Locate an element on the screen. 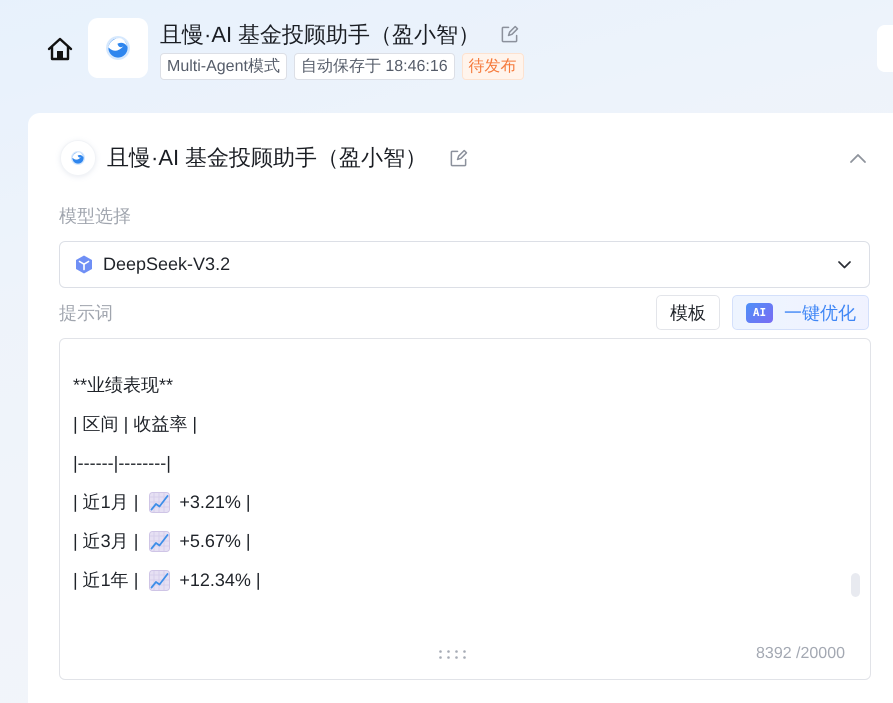 Image resolution: width=893 pixels, height=703 pixels. prompt-text: +12.34% | is located at coordinates (220, 580).